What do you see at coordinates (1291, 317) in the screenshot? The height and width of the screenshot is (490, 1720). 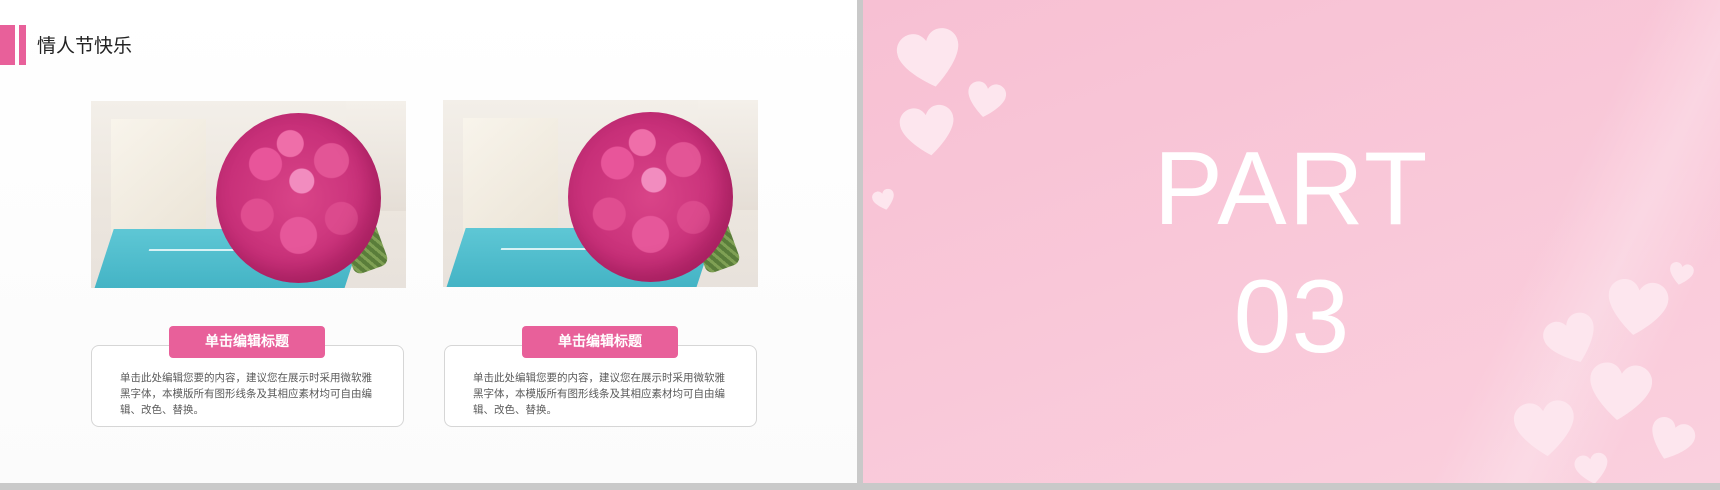 I see `part-number: 03` at bounding box center [1291, 317].